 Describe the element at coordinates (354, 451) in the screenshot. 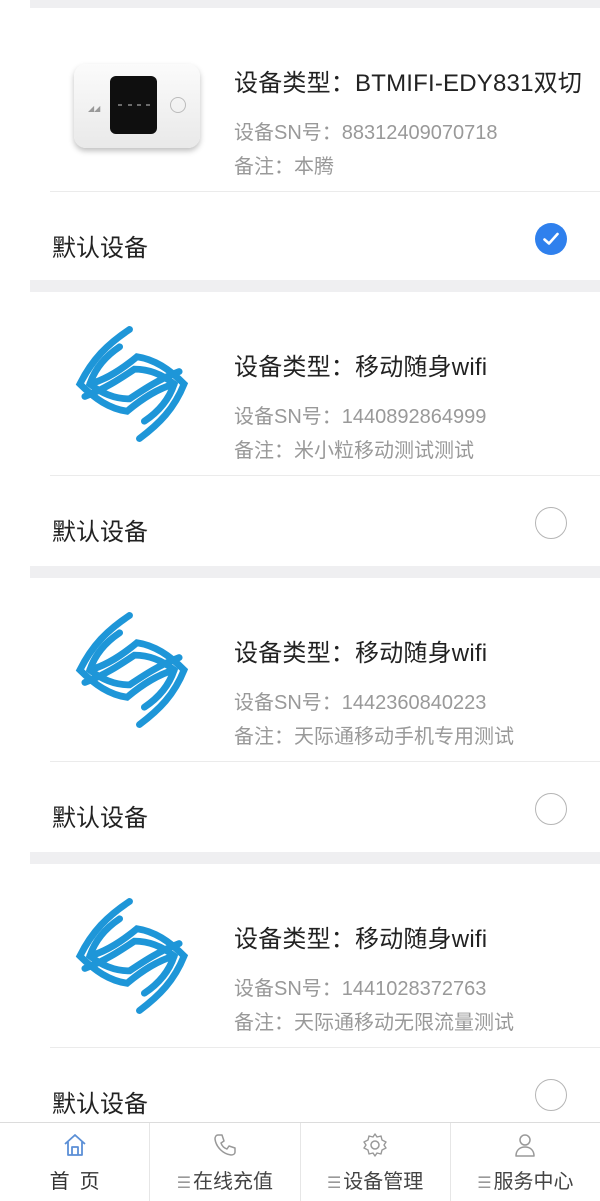

I see `device-note: 备注：米小粒移动测试测试` at that location.